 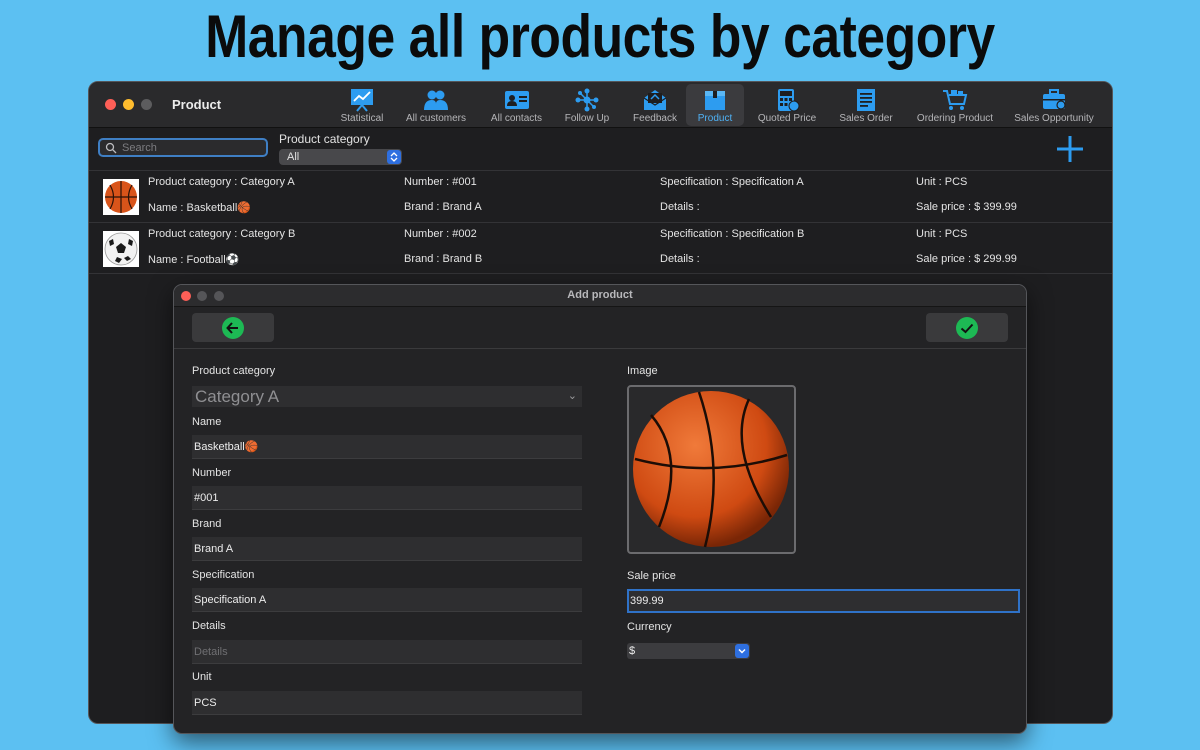 I want to click on product-brand: Brand : Brand A, so click(x=443, y=207).